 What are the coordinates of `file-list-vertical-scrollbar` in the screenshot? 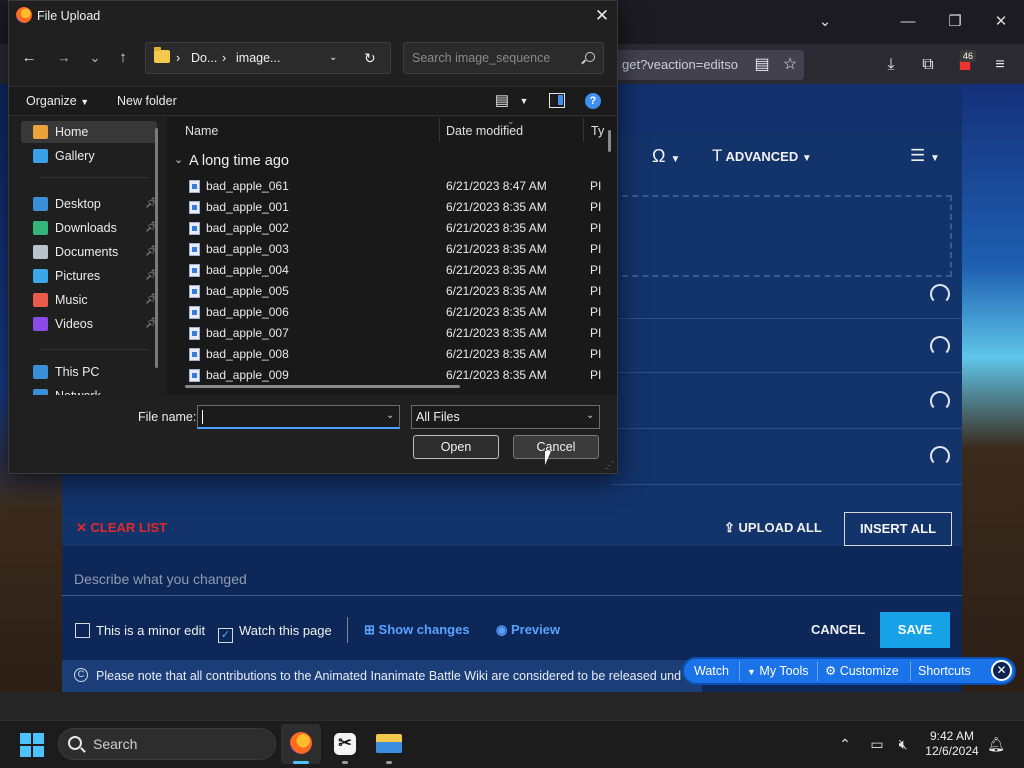 It's located at (609, 141).